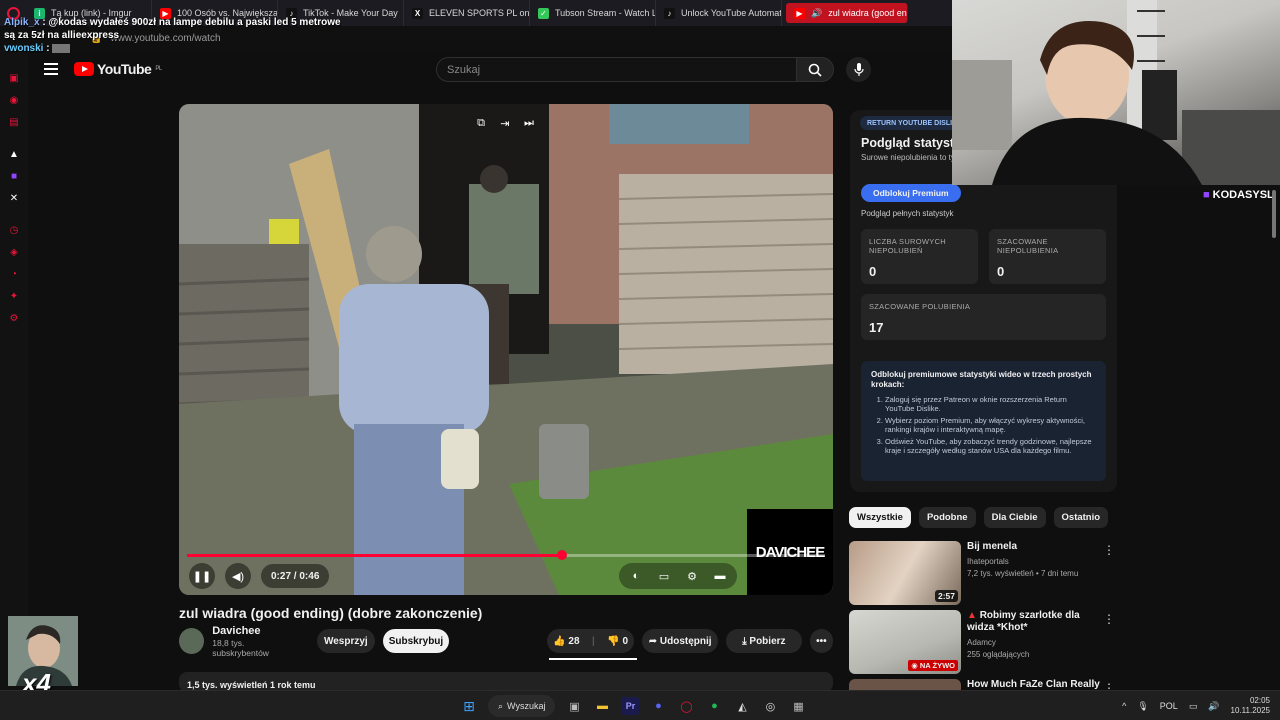  Describe the element at coordinates (1037, 643) in the screenshot. I see `recommendation-channel: Adamcy` at that location.